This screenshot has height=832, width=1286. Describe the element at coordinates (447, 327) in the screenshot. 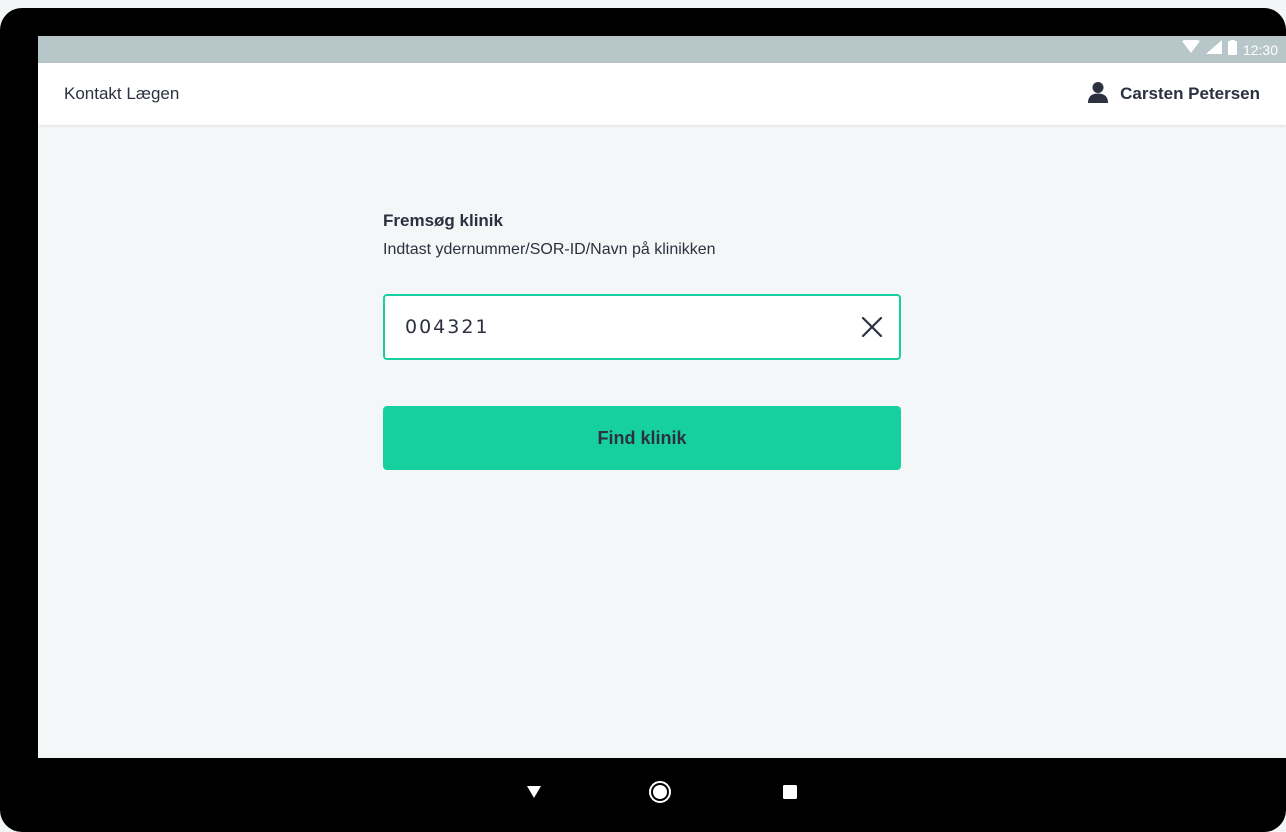

I see `search-value: 004321` at that location.